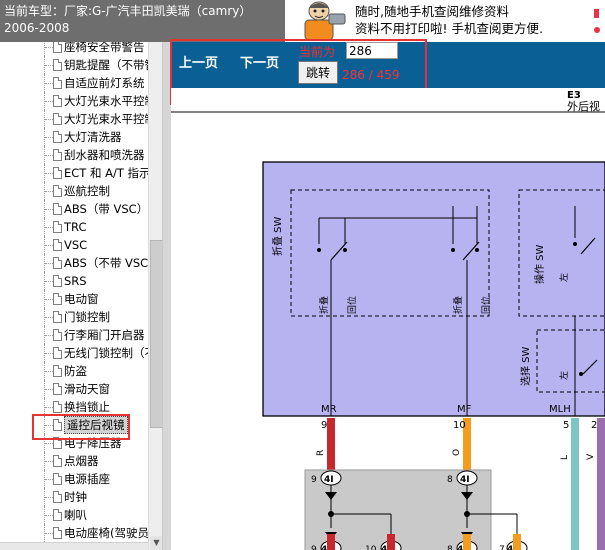  I want to click on tree-item: VSC, so click(75, 245).